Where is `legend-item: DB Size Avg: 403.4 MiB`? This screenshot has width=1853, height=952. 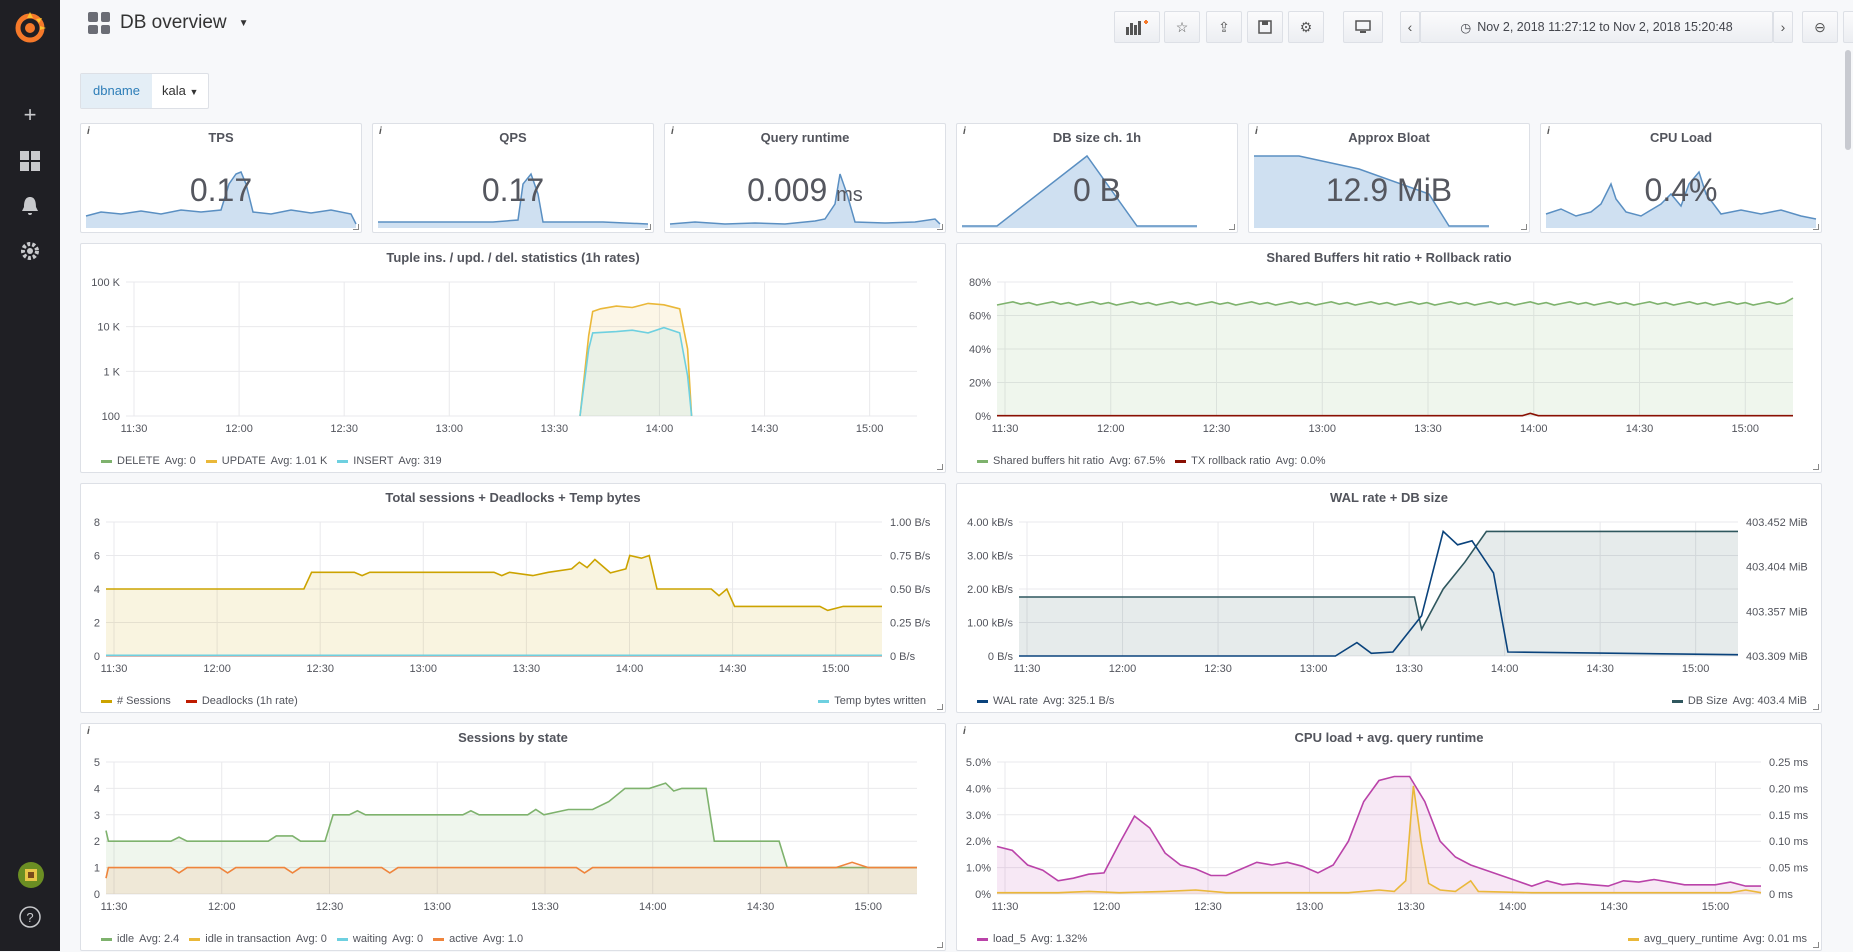 legend-item: DB Size Avg: 403.4 MiB is located at coordinates (1739, 701).